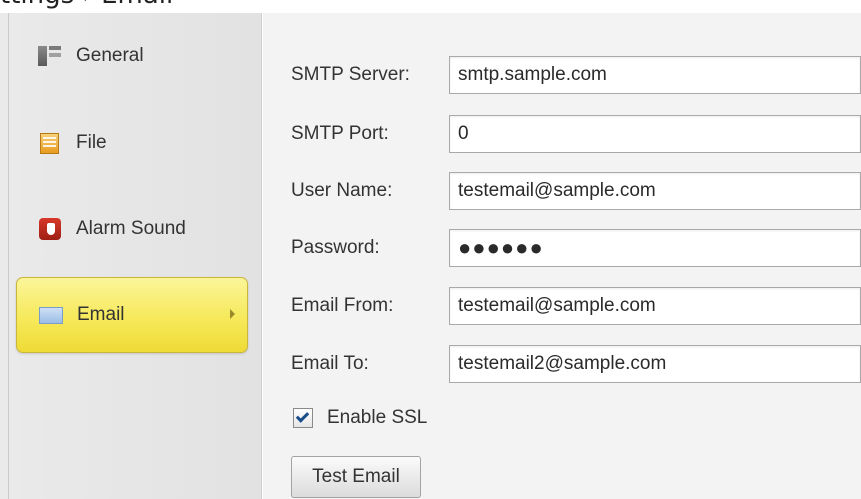 The image size is (861, 499). Describe the element at coordinates (101, 314) in the screenshot. I see `sidebar-item-label: Email` at that location.